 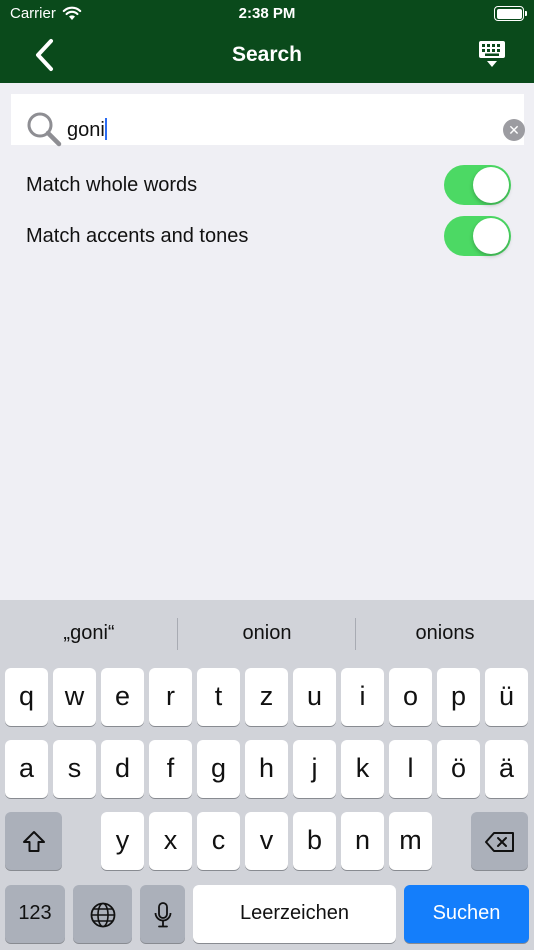 I want to click on search-icon, so click(x=44, y=129).